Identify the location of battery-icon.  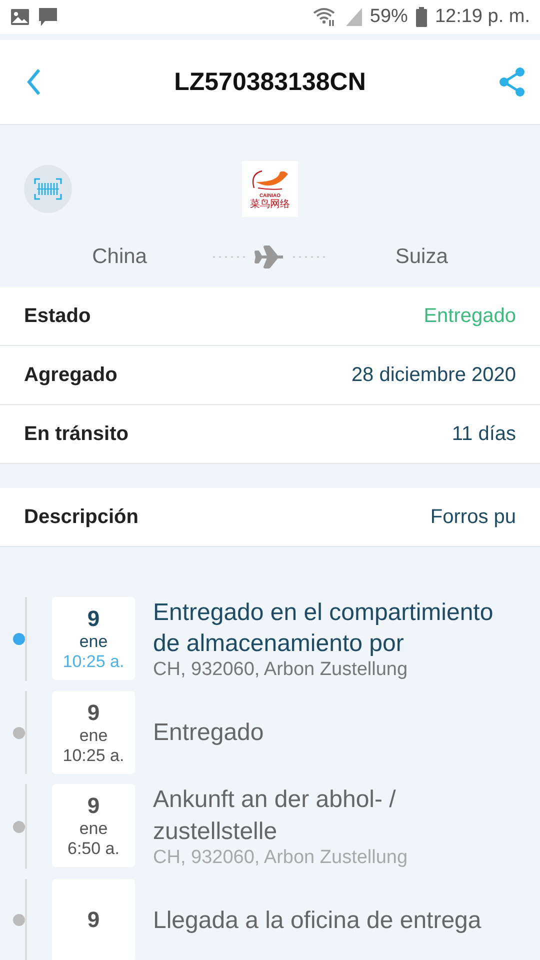
(421, 17).